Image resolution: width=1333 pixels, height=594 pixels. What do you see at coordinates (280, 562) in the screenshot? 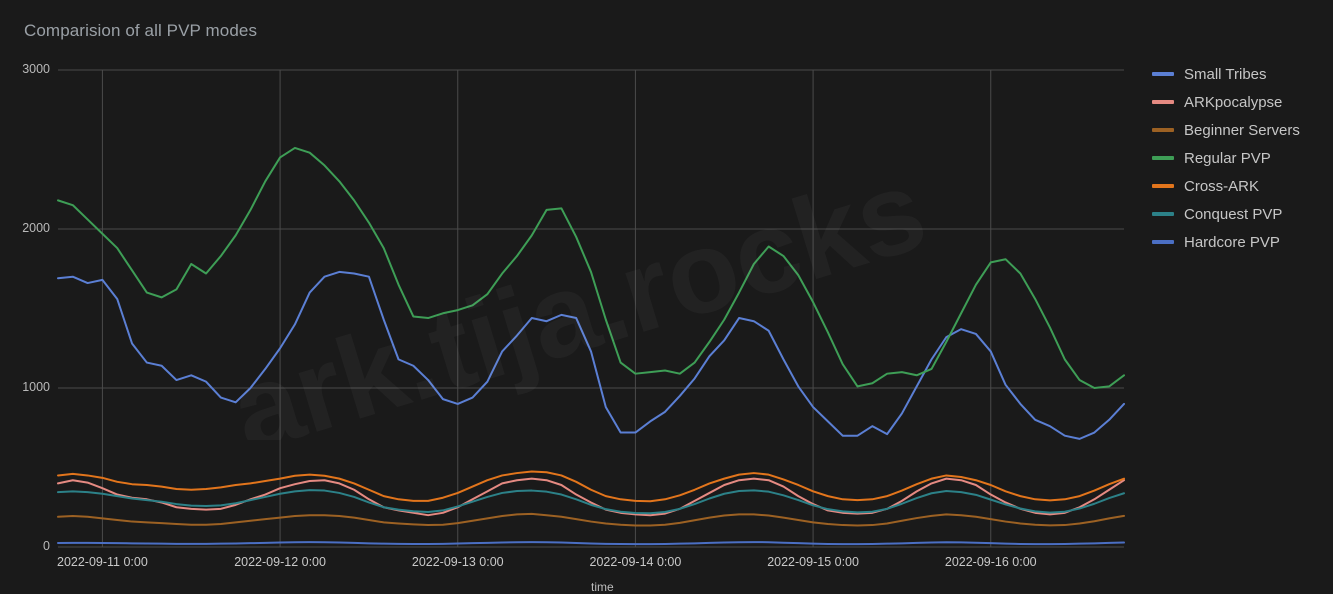
I see `x-axis-tick-label: 2022-09-12 0:00` at bounding box center [280, 562].